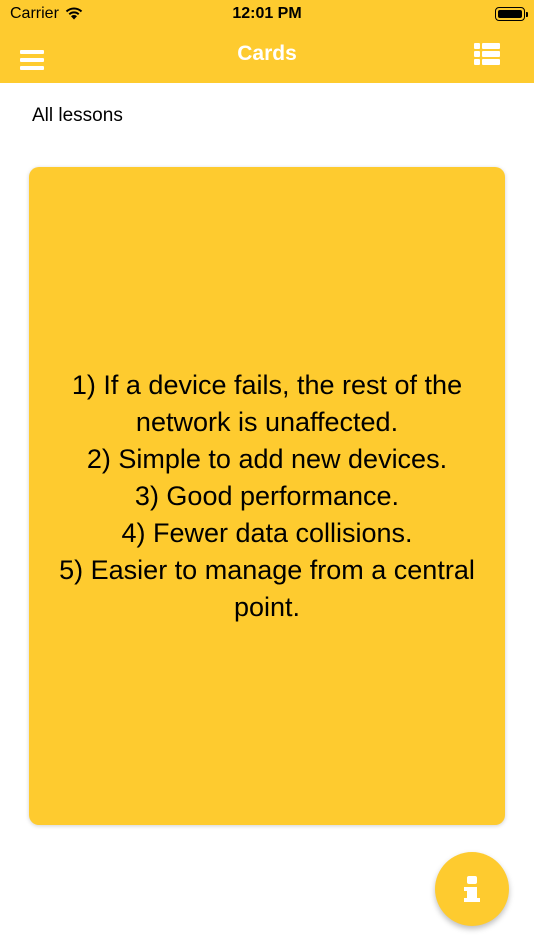  I want to click on list-view-button, so click(487, 54).